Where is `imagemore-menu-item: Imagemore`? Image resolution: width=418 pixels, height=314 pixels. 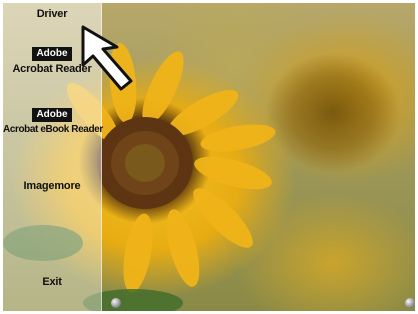 imagemore-menu-item: Imagemore is located at coordinates (52, 186).